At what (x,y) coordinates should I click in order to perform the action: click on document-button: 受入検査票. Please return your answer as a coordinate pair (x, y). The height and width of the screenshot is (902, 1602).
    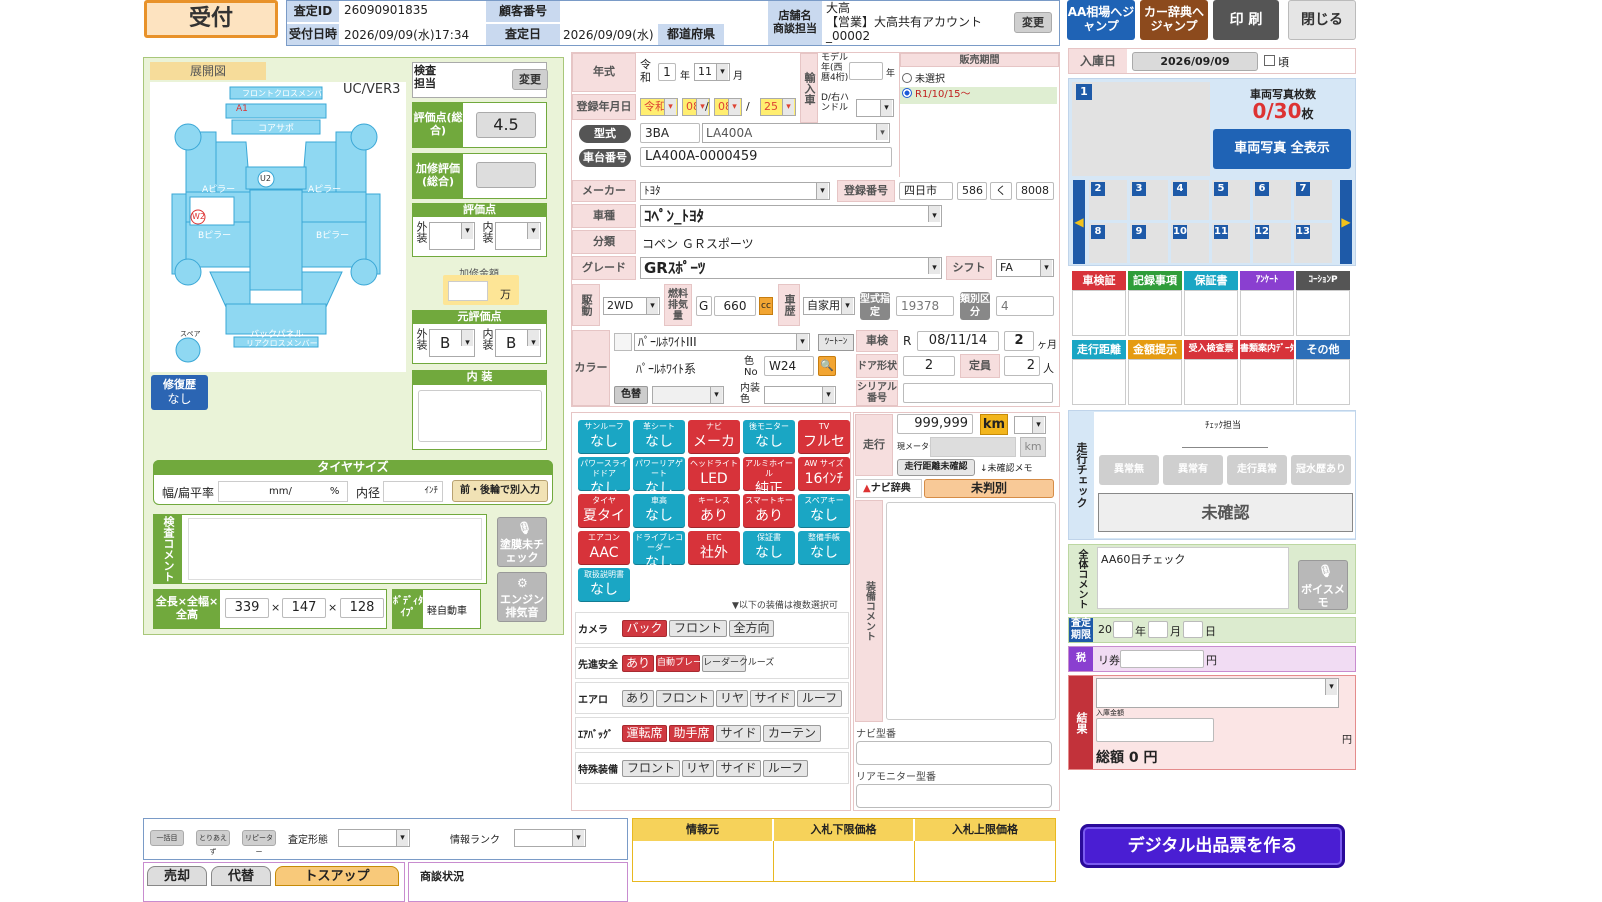
    Looking at the image, I should click on (1211, 349).